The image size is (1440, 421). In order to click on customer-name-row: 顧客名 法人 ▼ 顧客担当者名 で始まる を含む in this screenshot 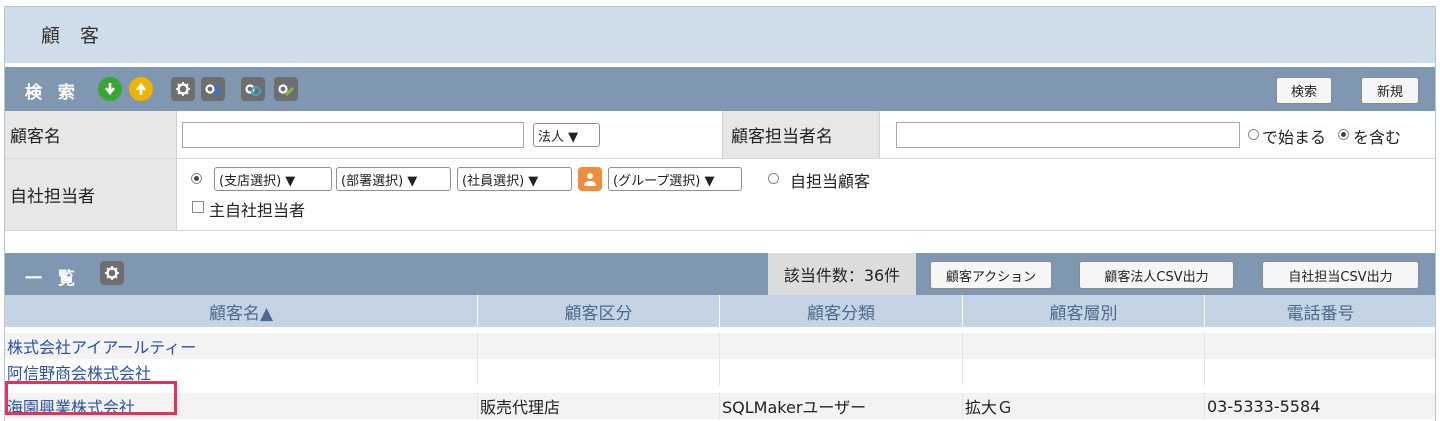, I will do `click(720, 135)`.